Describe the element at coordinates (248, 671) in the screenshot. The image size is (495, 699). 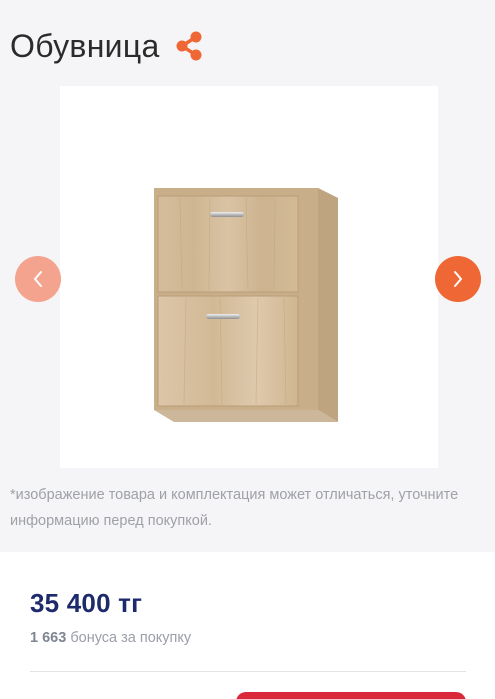
I see `divider` at that location.